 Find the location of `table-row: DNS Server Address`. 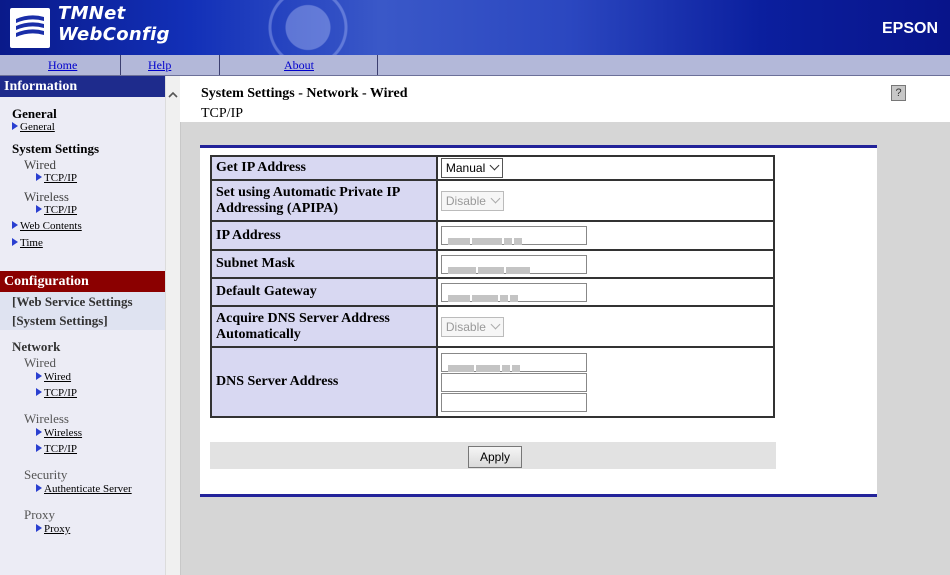

table-row: DNS Server Address is located at coordinates (493, 382).